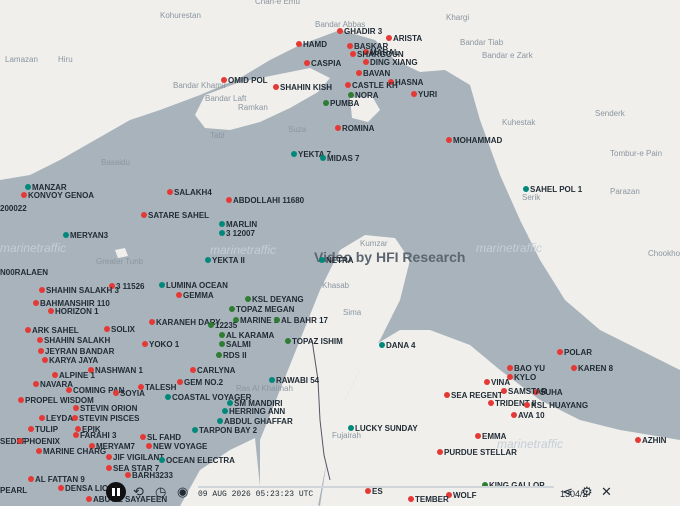  What do you see at coordinates (95, 435) in the screenshot?
I see `ship-marker: FARAHI 3` at bounding box center [95, 435].